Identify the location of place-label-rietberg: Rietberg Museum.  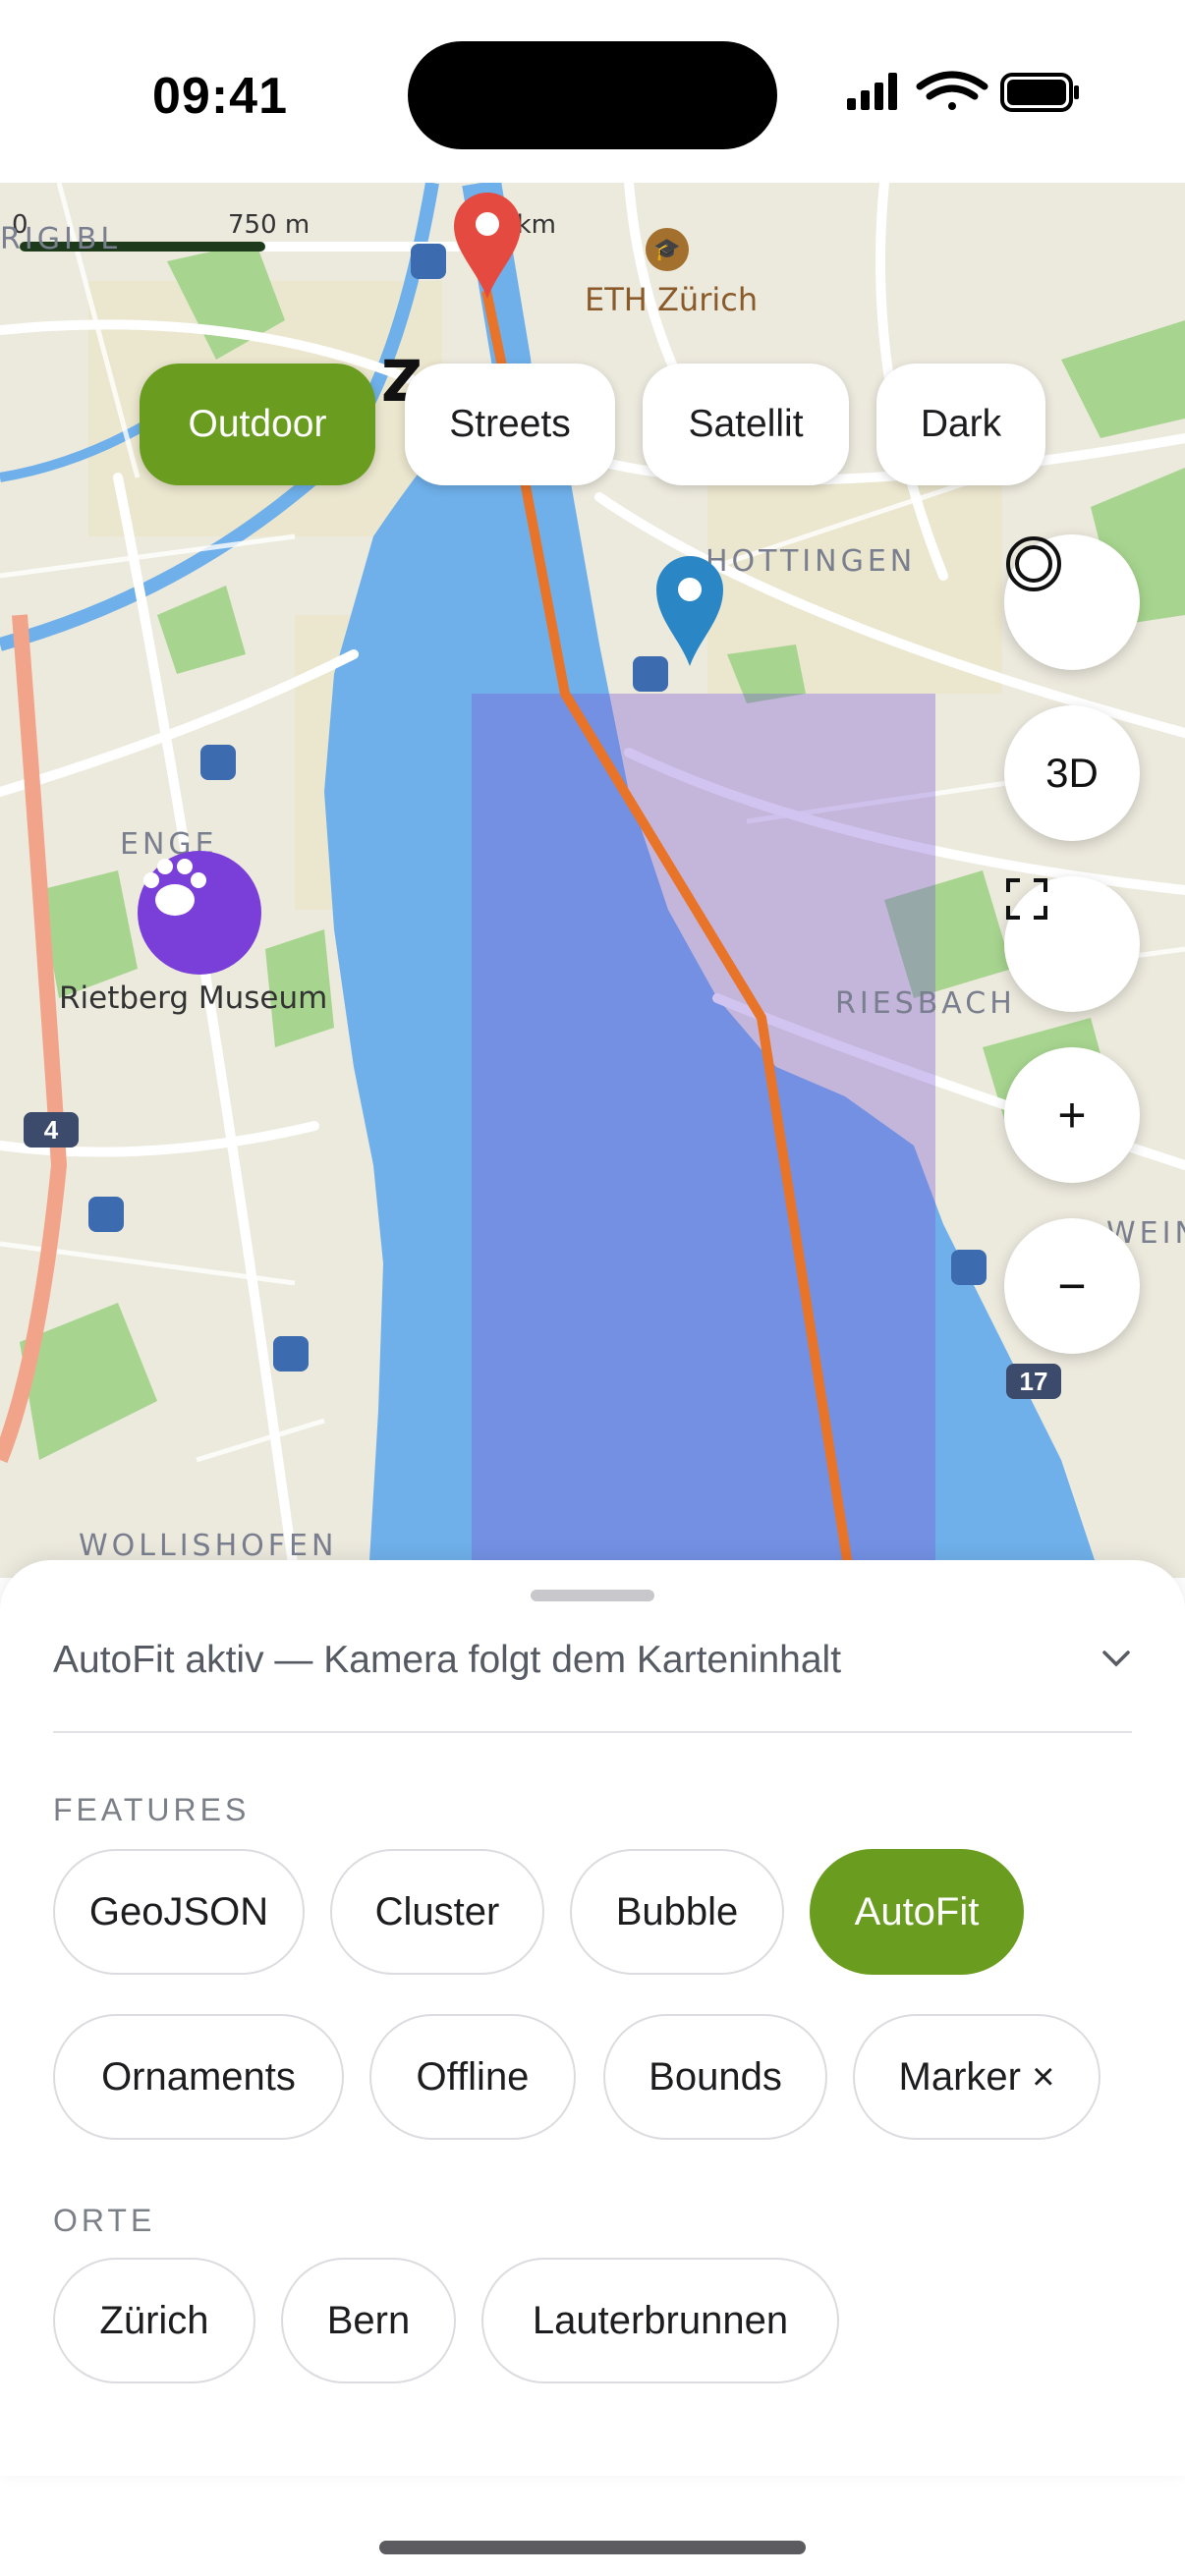
(194, 998).